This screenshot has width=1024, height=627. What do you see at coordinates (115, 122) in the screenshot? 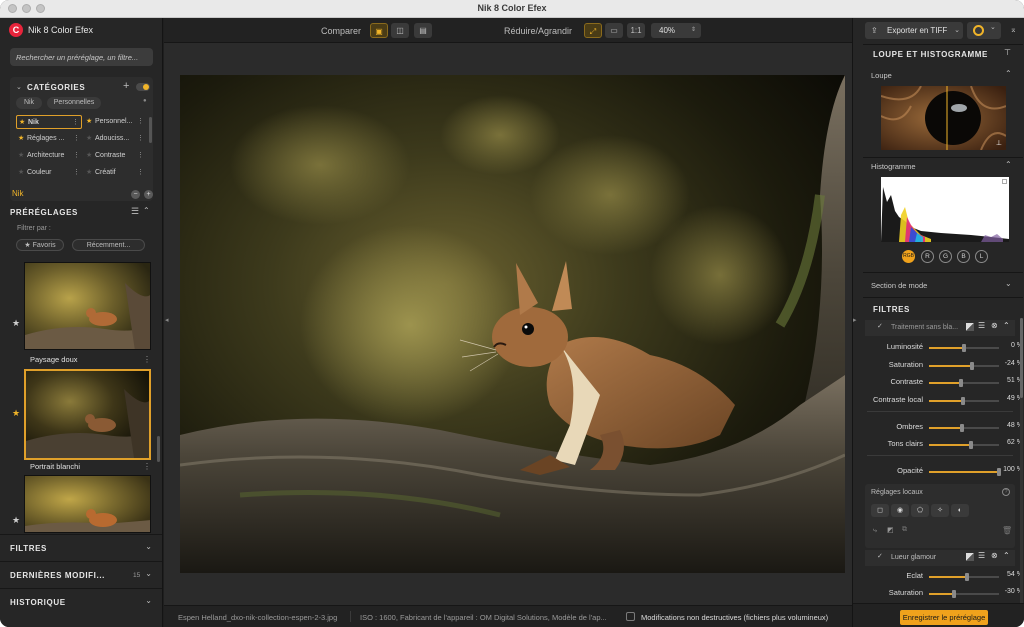
I see `category-item-personnel: ★ Personnel... ⋮` at bounding box center [115, 122].